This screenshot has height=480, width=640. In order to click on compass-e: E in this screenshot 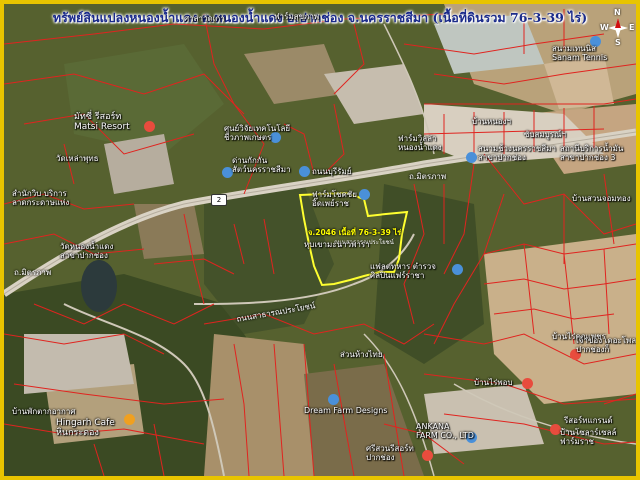, I will do `click(632, 27)`.